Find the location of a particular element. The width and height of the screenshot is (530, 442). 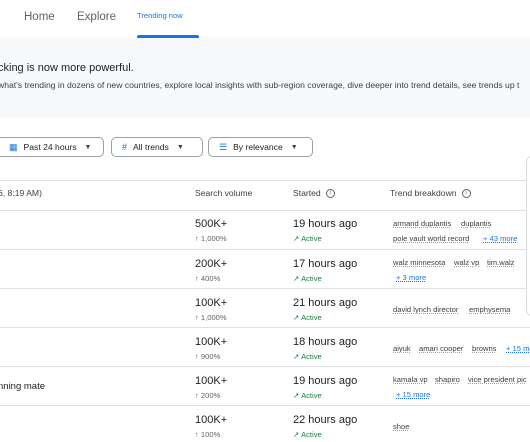

search-volume: 500K+ is located at coordinates (211, 224).